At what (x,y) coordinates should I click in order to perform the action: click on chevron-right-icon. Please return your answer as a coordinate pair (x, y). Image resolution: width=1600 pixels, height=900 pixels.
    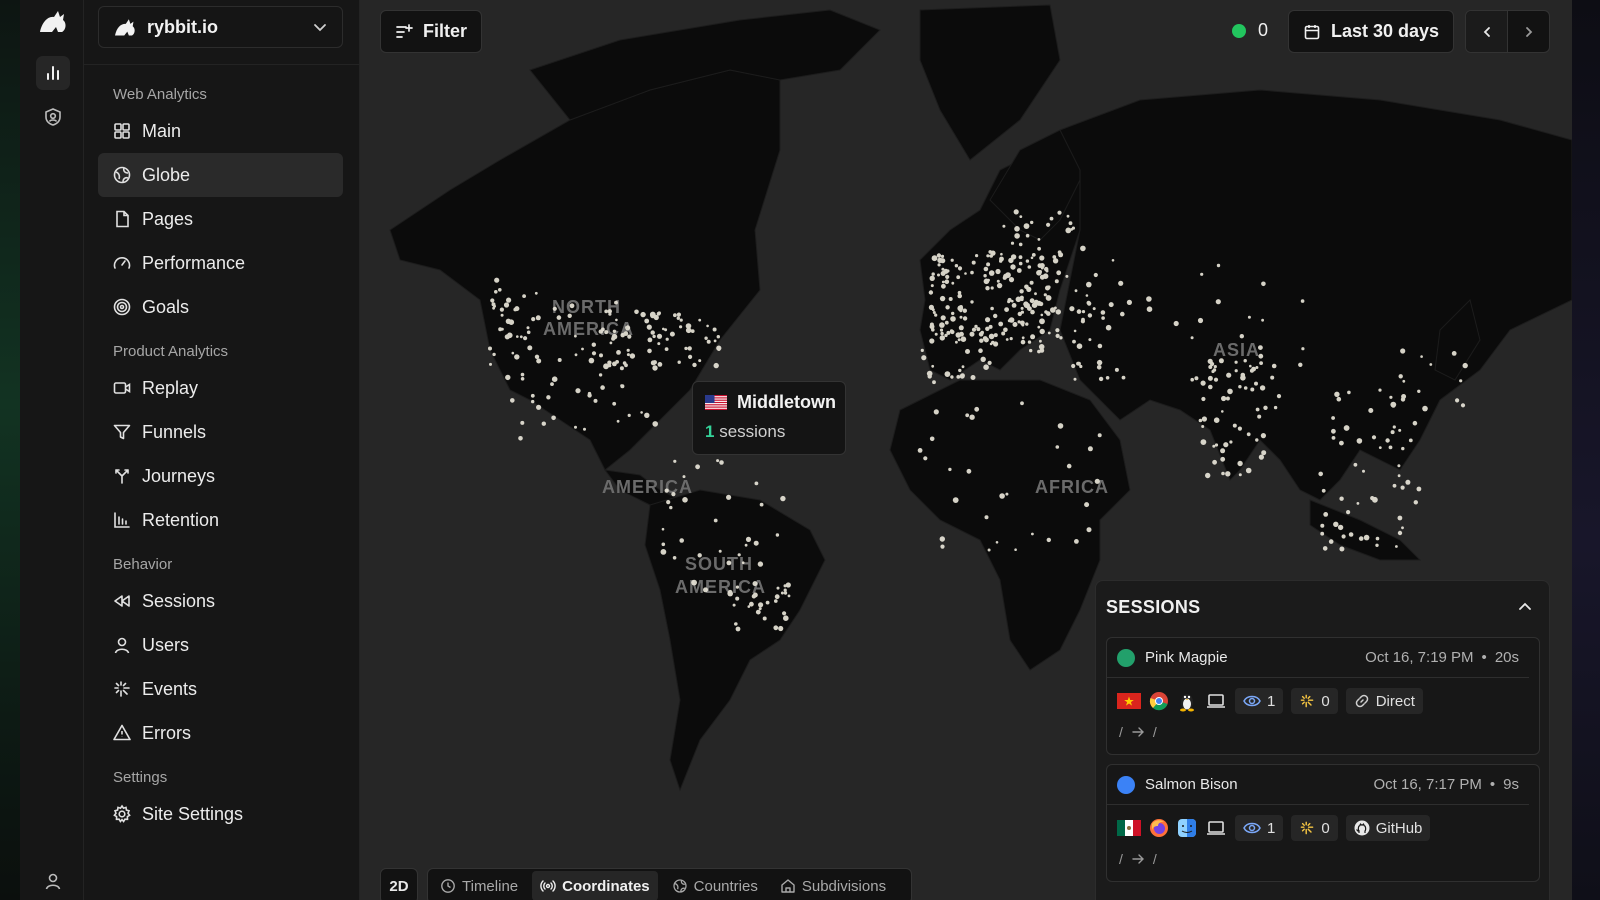
    Looking at the image, I should click on (1528, 31).